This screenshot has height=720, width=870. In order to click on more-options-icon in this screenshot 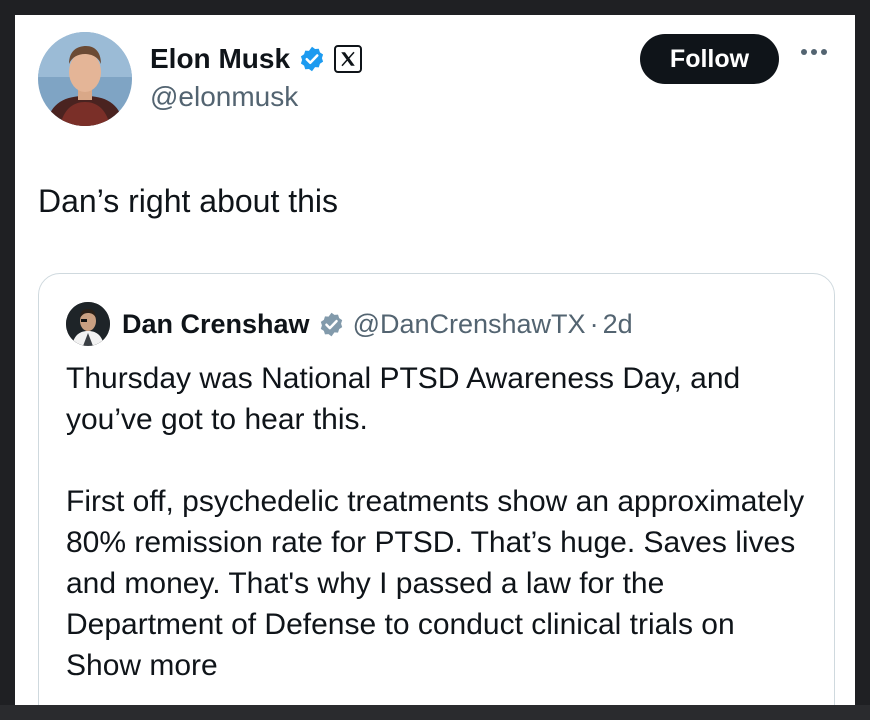, I will do `click(814, 52)`.